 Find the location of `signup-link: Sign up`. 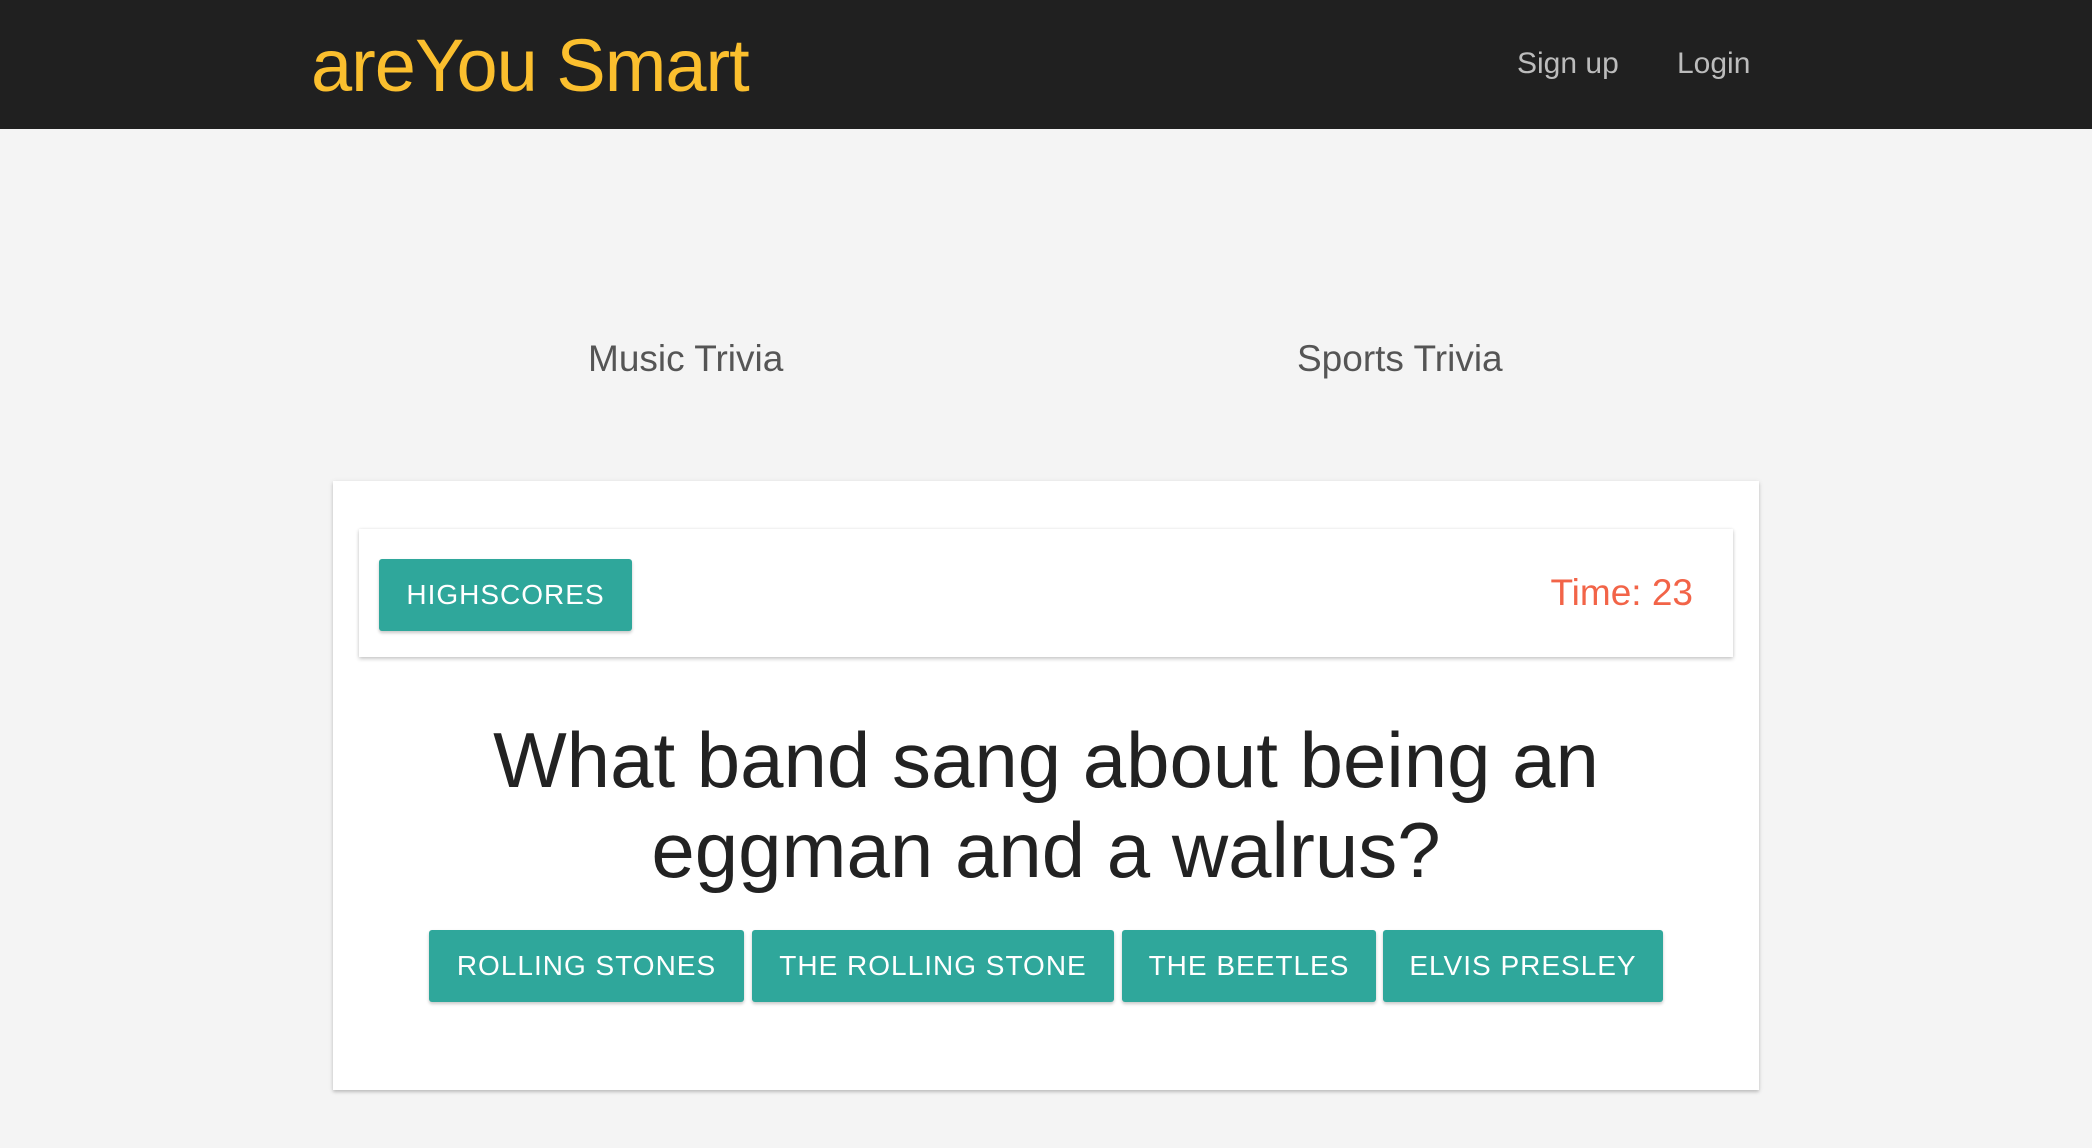

signup-link: Sign up is located at coordinates (1568, 64).